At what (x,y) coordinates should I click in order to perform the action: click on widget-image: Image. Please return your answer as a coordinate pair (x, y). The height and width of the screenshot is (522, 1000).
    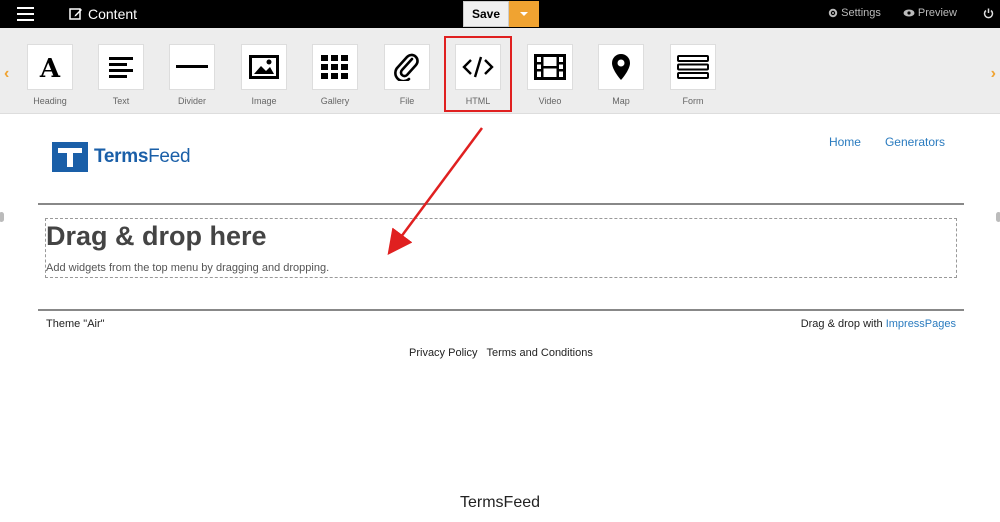
    Looking at the image, I should click on (264, 75).